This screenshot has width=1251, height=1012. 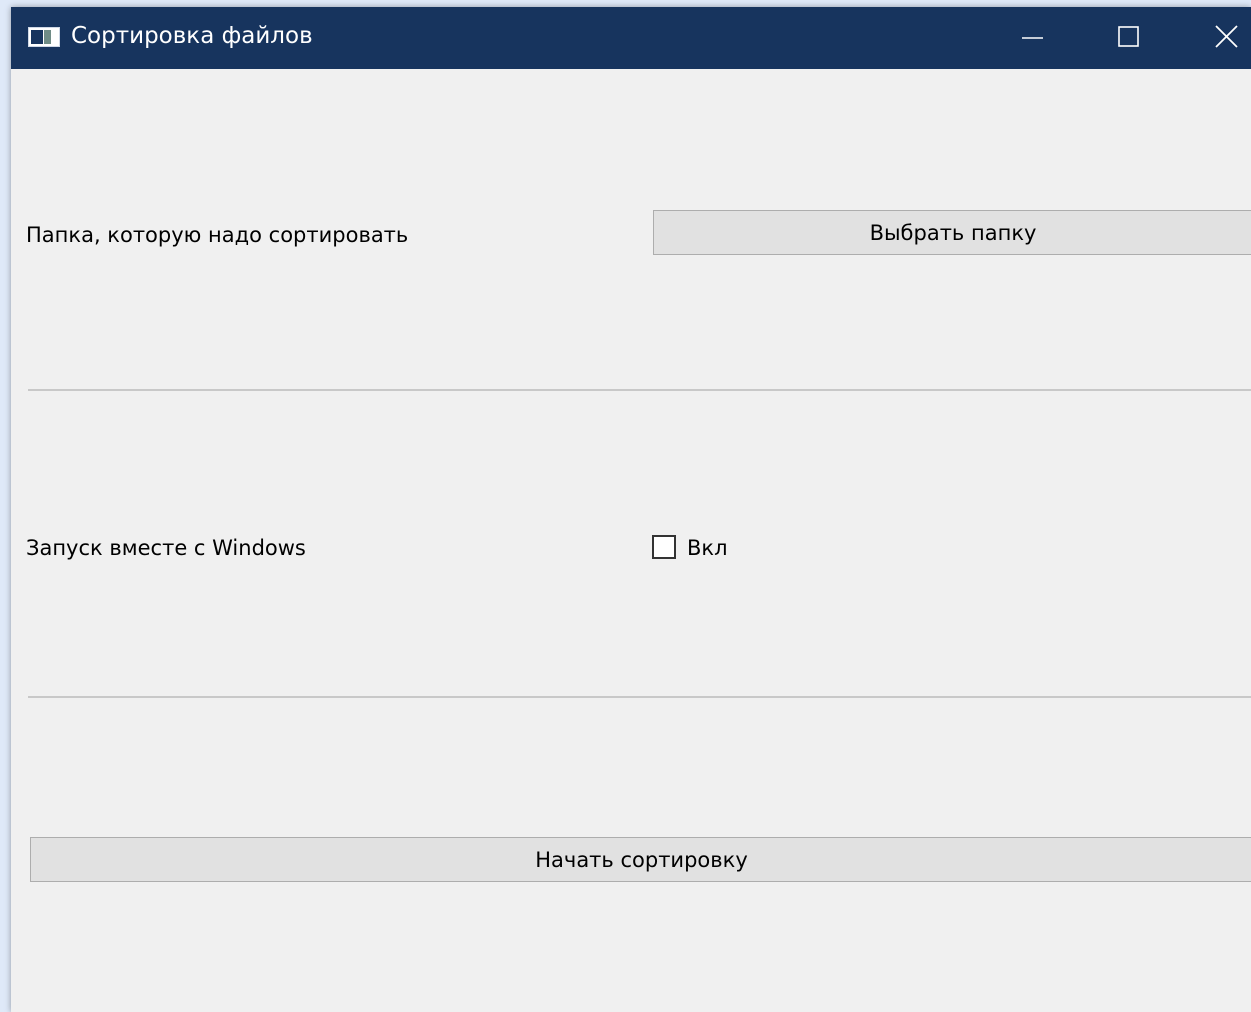 I want to click on autostart-checkbox, so click(x=664, y=547).